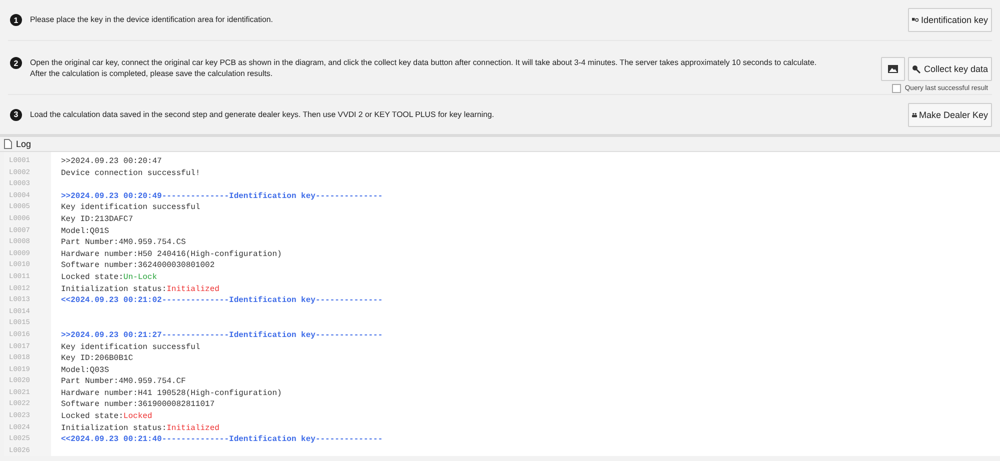 This screenshot has height=461, width=1000. Describe the element at coordinates (24, 144) in the screenshot. I see `log-title: Log` at that location.